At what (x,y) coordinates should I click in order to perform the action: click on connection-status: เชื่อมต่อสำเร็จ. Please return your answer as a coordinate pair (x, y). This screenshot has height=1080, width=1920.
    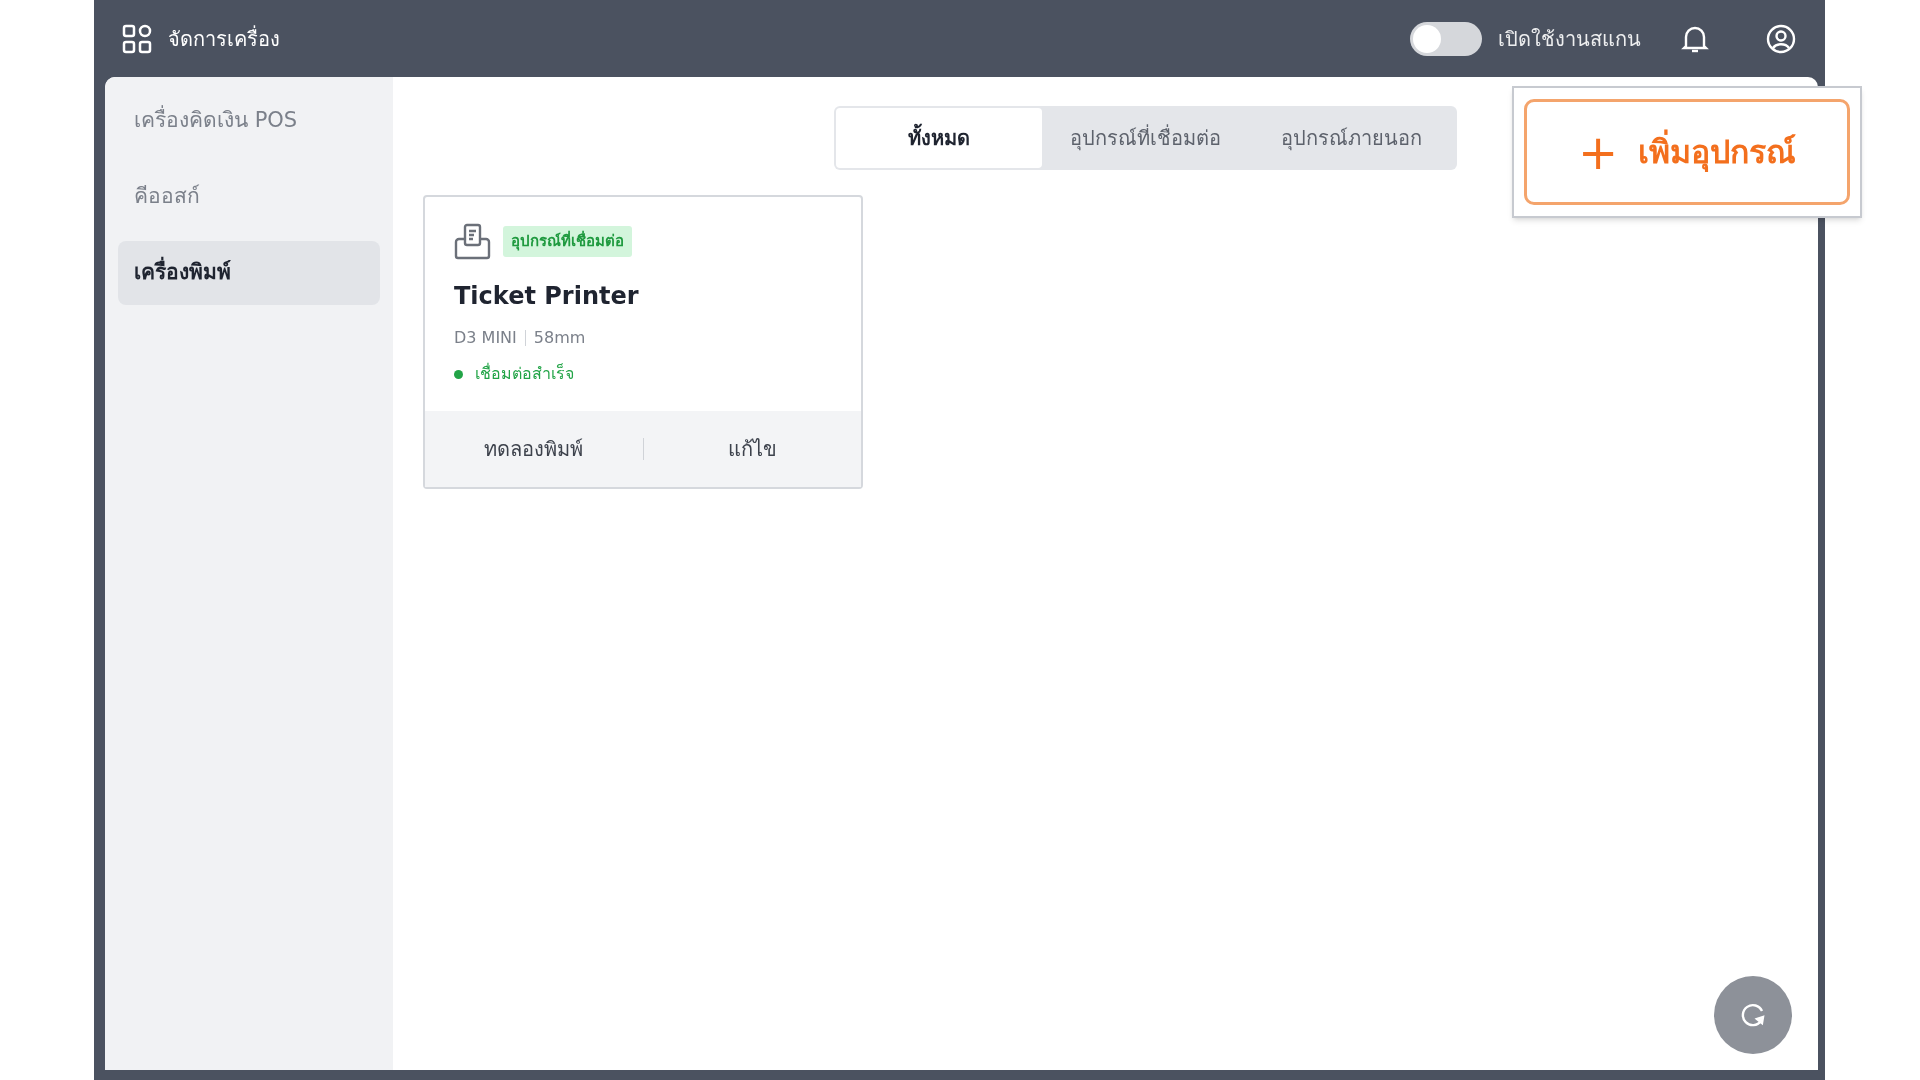
    Looking at the image, I should click on (524, 373).